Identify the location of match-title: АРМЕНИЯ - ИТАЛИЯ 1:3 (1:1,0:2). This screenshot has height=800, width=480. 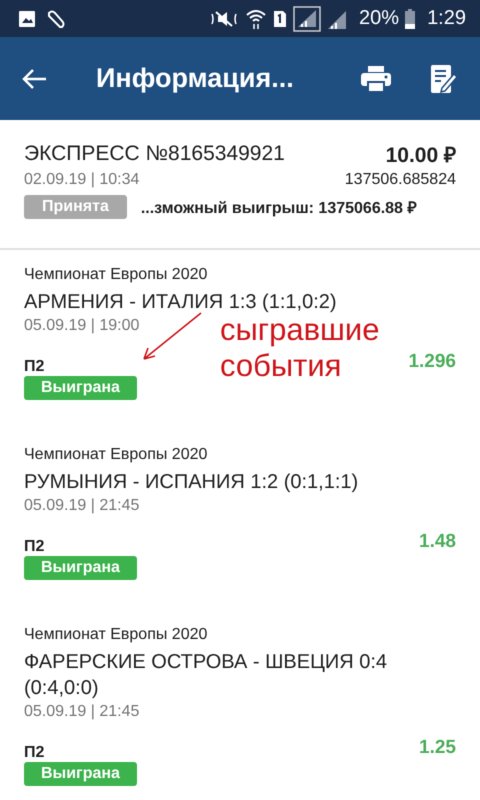
(181, 302).